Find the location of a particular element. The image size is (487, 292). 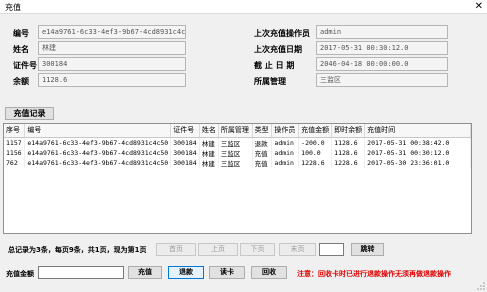

cert-label: 证件号 is located at coordinates (25, 65).